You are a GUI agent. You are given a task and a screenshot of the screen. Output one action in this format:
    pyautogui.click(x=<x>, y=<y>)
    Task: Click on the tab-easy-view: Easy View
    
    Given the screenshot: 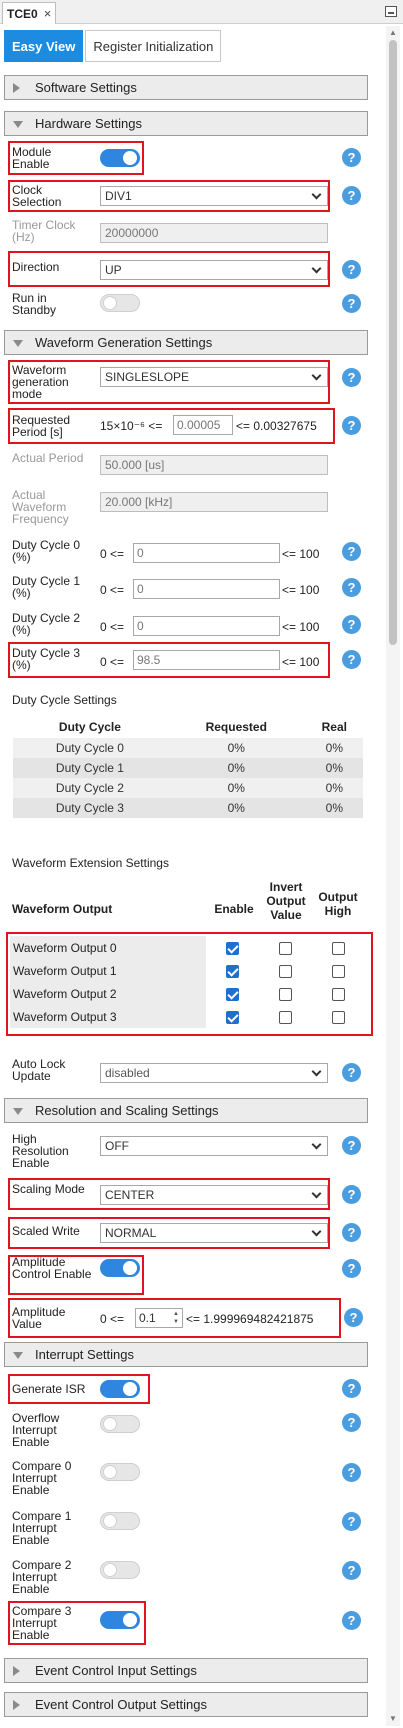 What is the action you would take?
    pyautogui.click(x=44, y=46)
    